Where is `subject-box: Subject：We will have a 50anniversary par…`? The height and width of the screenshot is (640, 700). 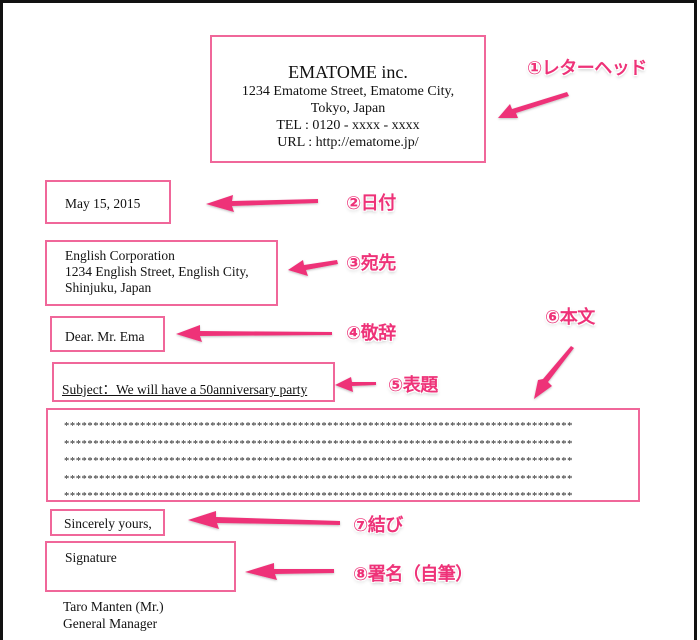 subject-box: Subject：We will have a 50anniversary par… is located at coordinates (193, 382).